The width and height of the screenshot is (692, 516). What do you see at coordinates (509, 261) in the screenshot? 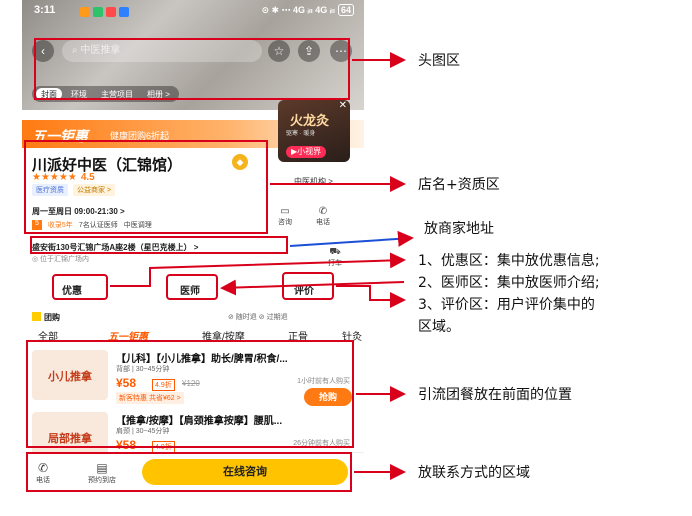
I see `annotation-section-1: 1、优惠区：集中放优惠信息;` at bounding box center [509, 261].